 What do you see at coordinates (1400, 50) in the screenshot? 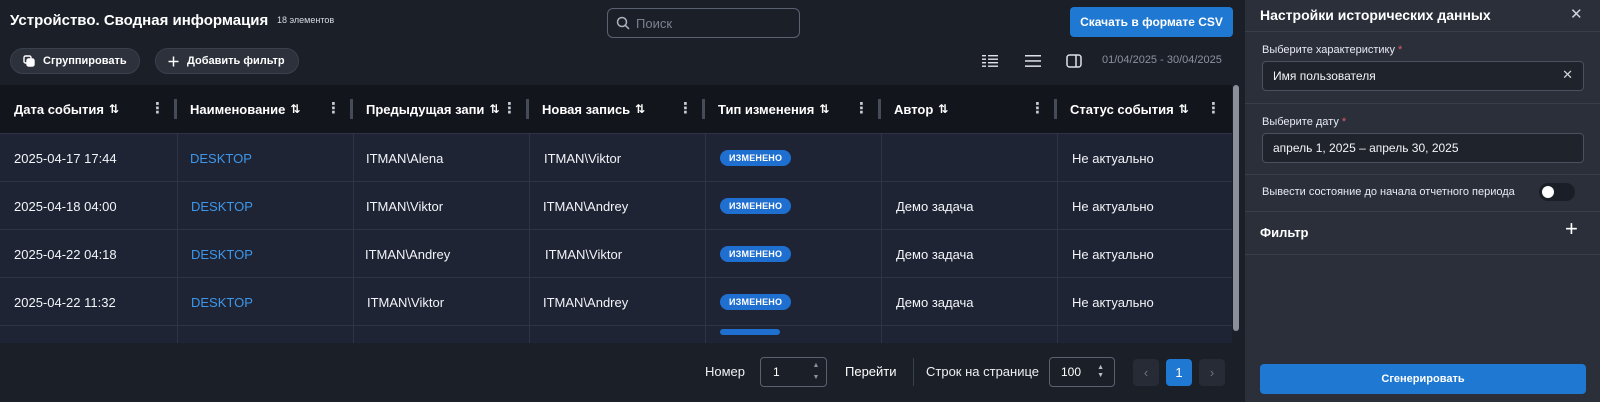
I see `required-mark: *` at bounding box center [1400, 50].